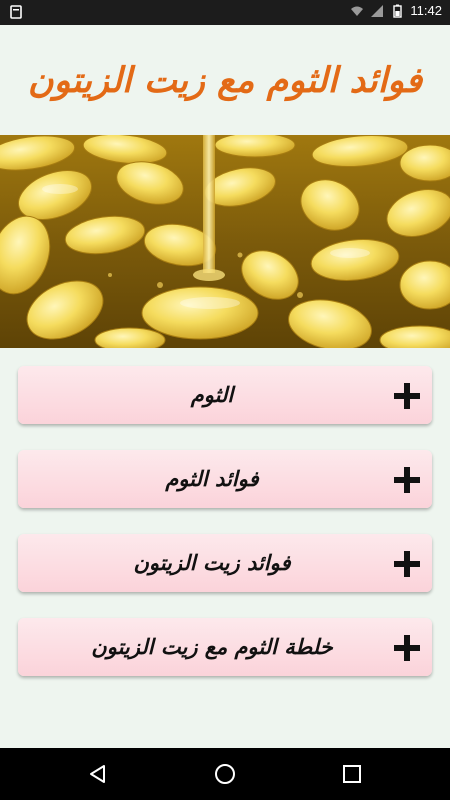 This screenshot has width=450, height=800. I want to click on home-icon, so click(225, 774).